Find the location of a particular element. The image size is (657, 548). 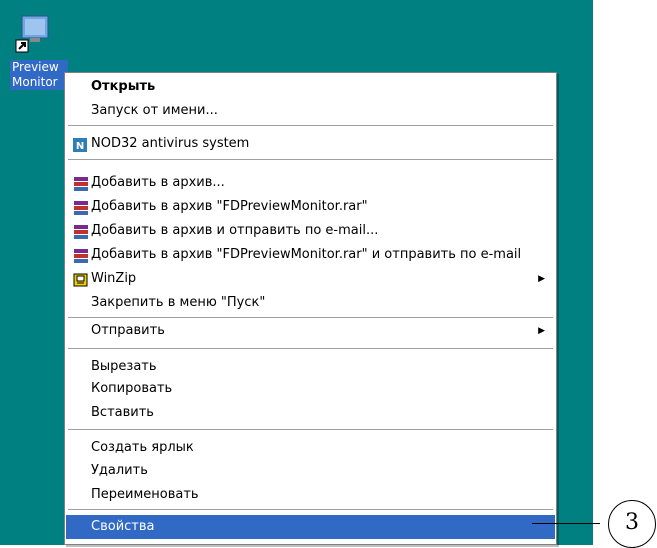

menu-item-properties: Свойства is located at coordinates (310, 527).